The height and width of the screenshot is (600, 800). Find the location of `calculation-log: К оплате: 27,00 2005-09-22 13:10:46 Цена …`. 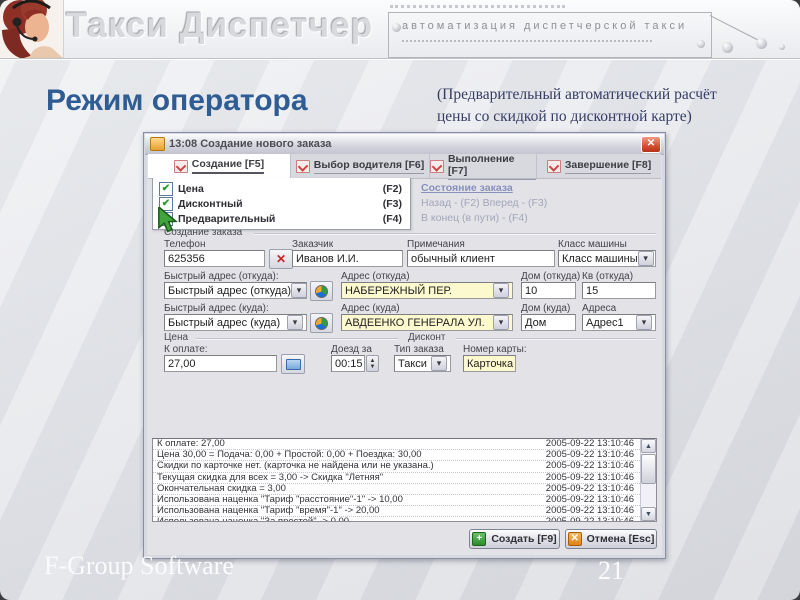

calculation-log: К оплате: 27,00 2005-09-22 13:10:46 Цена … is located at coordinates (404, 480).